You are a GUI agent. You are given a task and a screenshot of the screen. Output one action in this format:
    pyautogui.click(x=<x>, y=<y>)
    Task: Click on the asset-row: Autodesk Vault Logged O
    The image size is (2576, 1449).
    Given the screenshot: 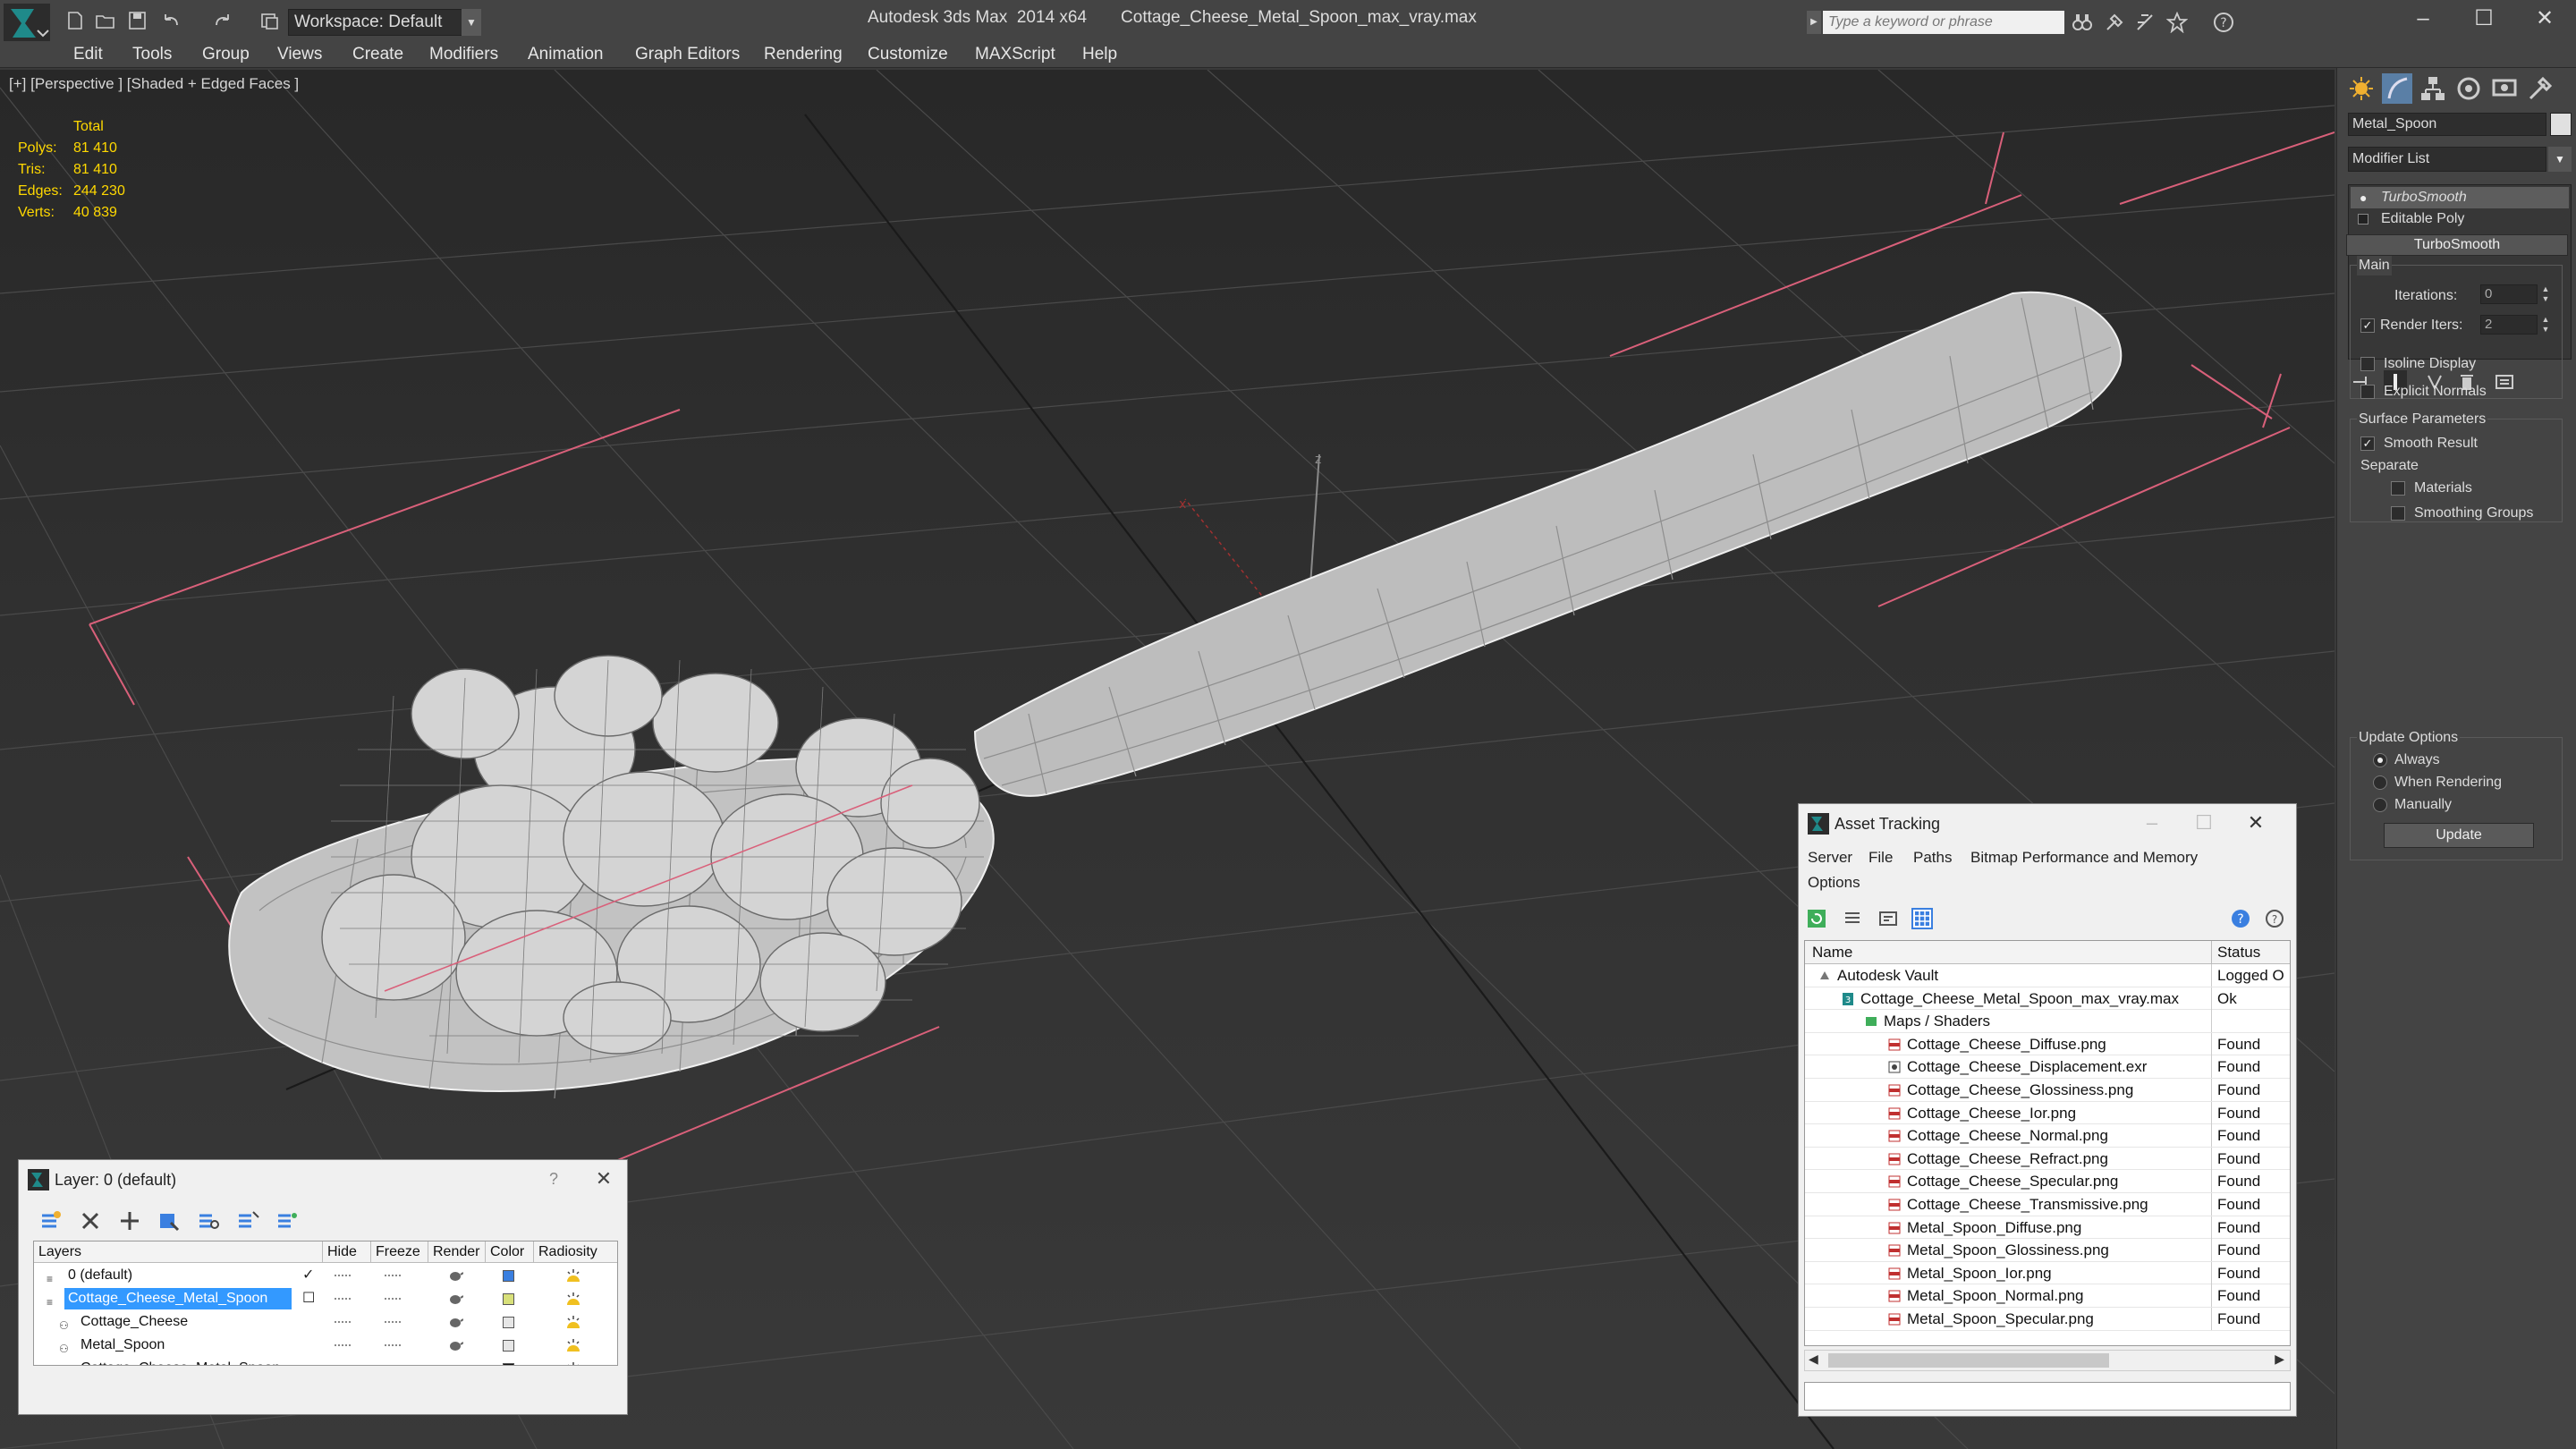 What is the action you would take?
    pyautogui.click(x=2047, y=975)
    